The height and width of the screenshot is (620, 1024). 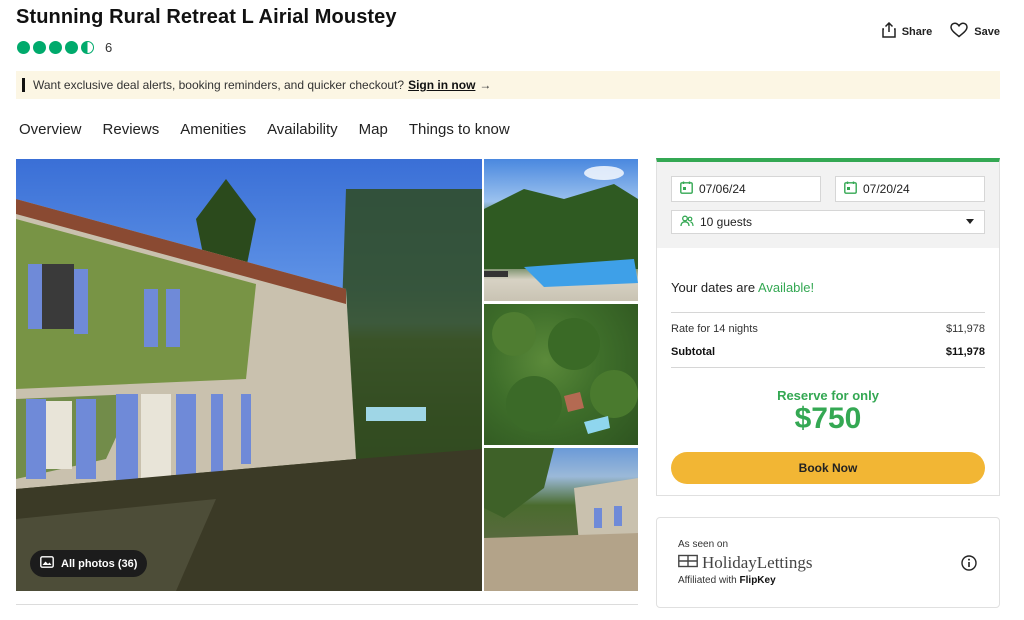 I want to click on guests-select: 10 guests, so click(x=828, y=222).